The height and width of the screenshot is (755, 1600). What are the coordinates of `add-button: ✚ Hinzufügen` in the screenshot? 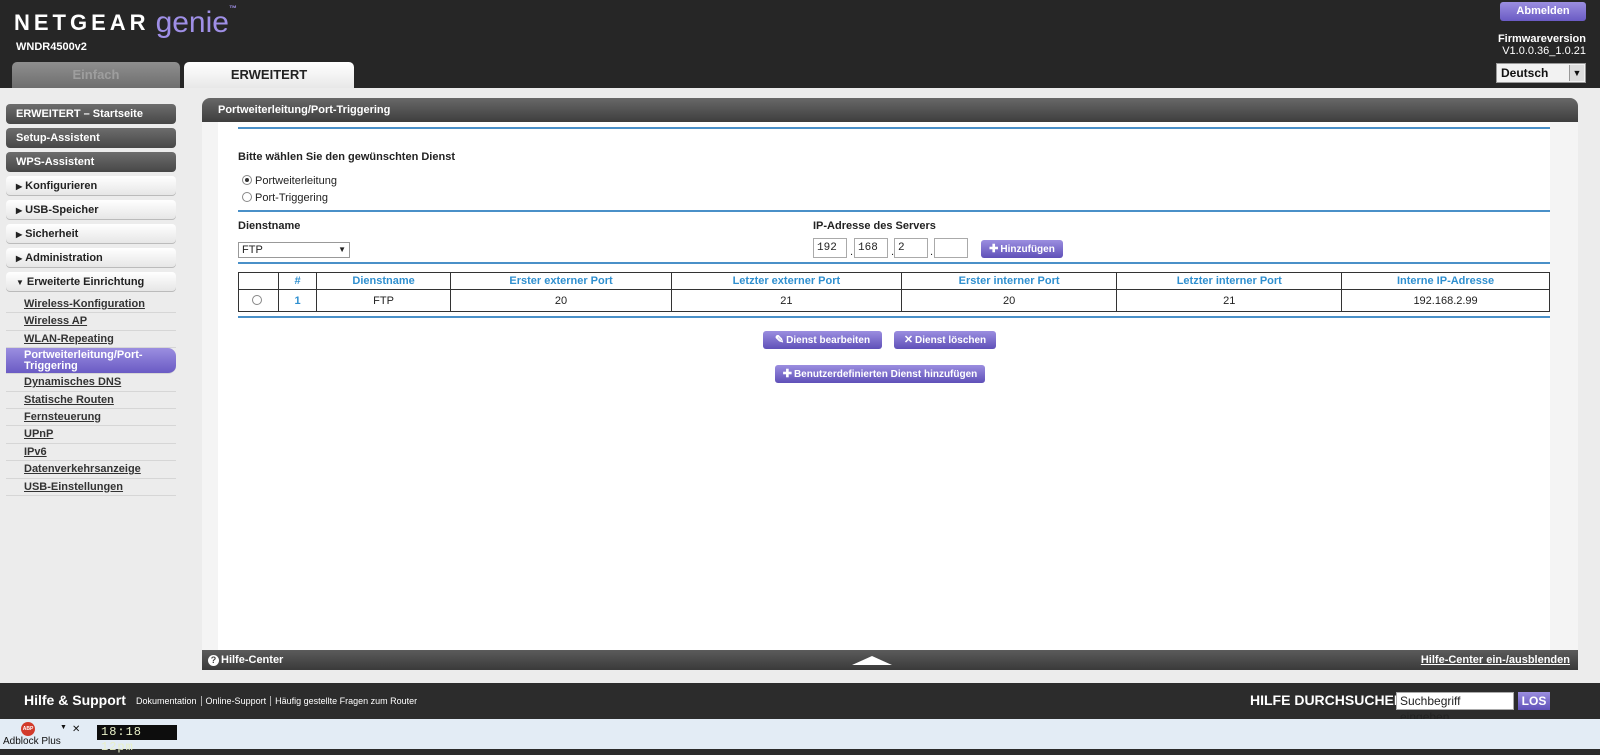 It's located at (1022, 249).